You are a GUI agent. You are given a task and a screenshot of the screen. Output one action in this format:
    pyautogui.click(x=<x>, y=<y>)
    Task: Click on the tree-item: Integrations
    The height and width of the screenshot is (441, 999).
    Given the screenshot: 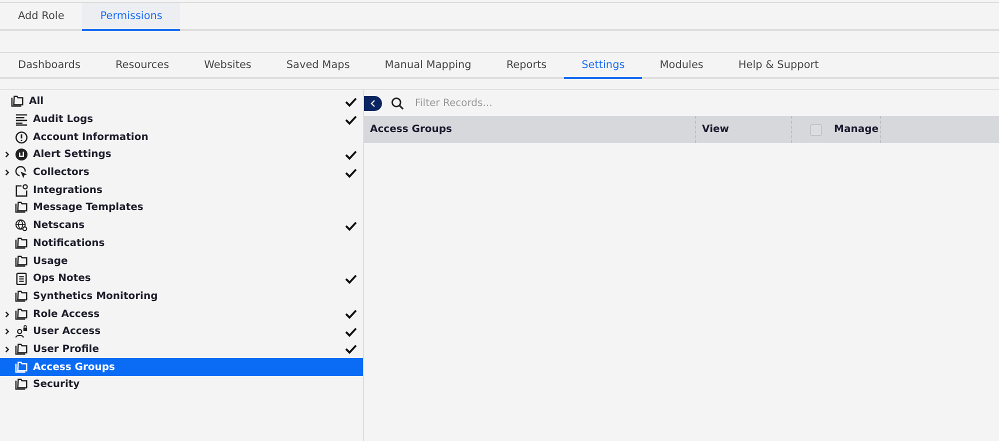 What is the action you would take?
    pyautogui.click(x=181, y=190)
    